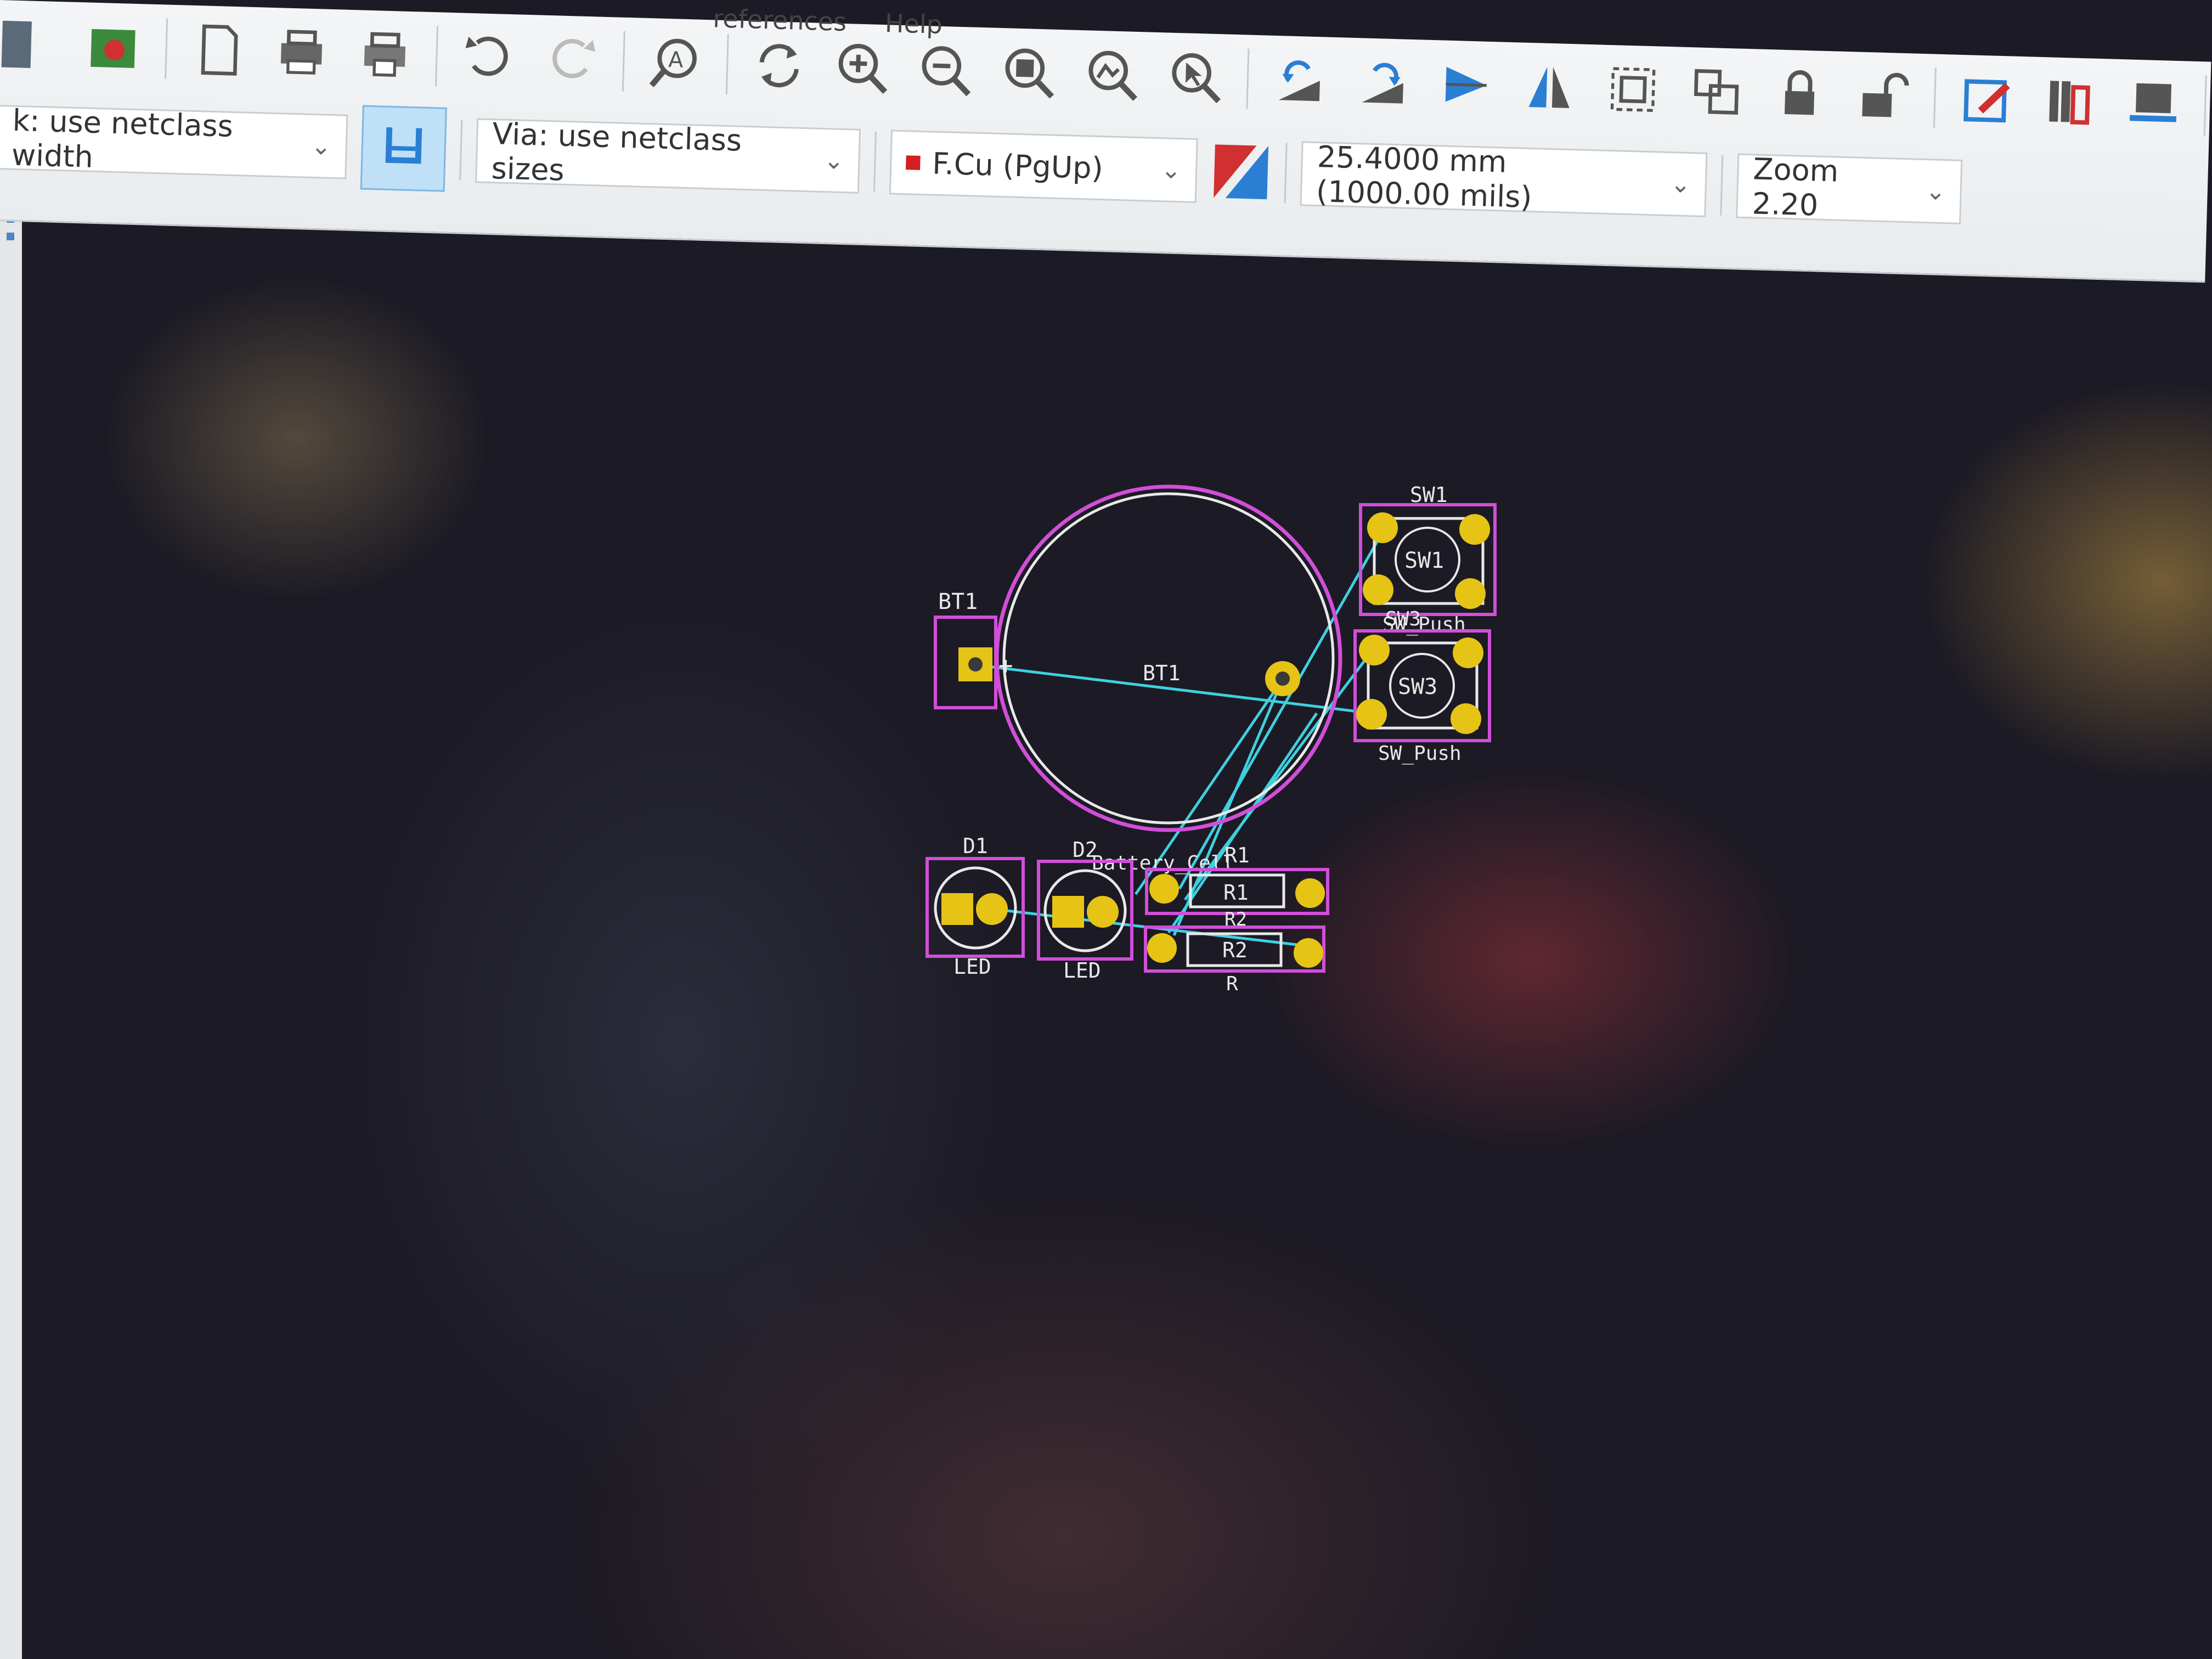 The height and width of the screenshot is (1659, 2212). I want to click on bt1-pad-2-hole, so click(1283, 679).